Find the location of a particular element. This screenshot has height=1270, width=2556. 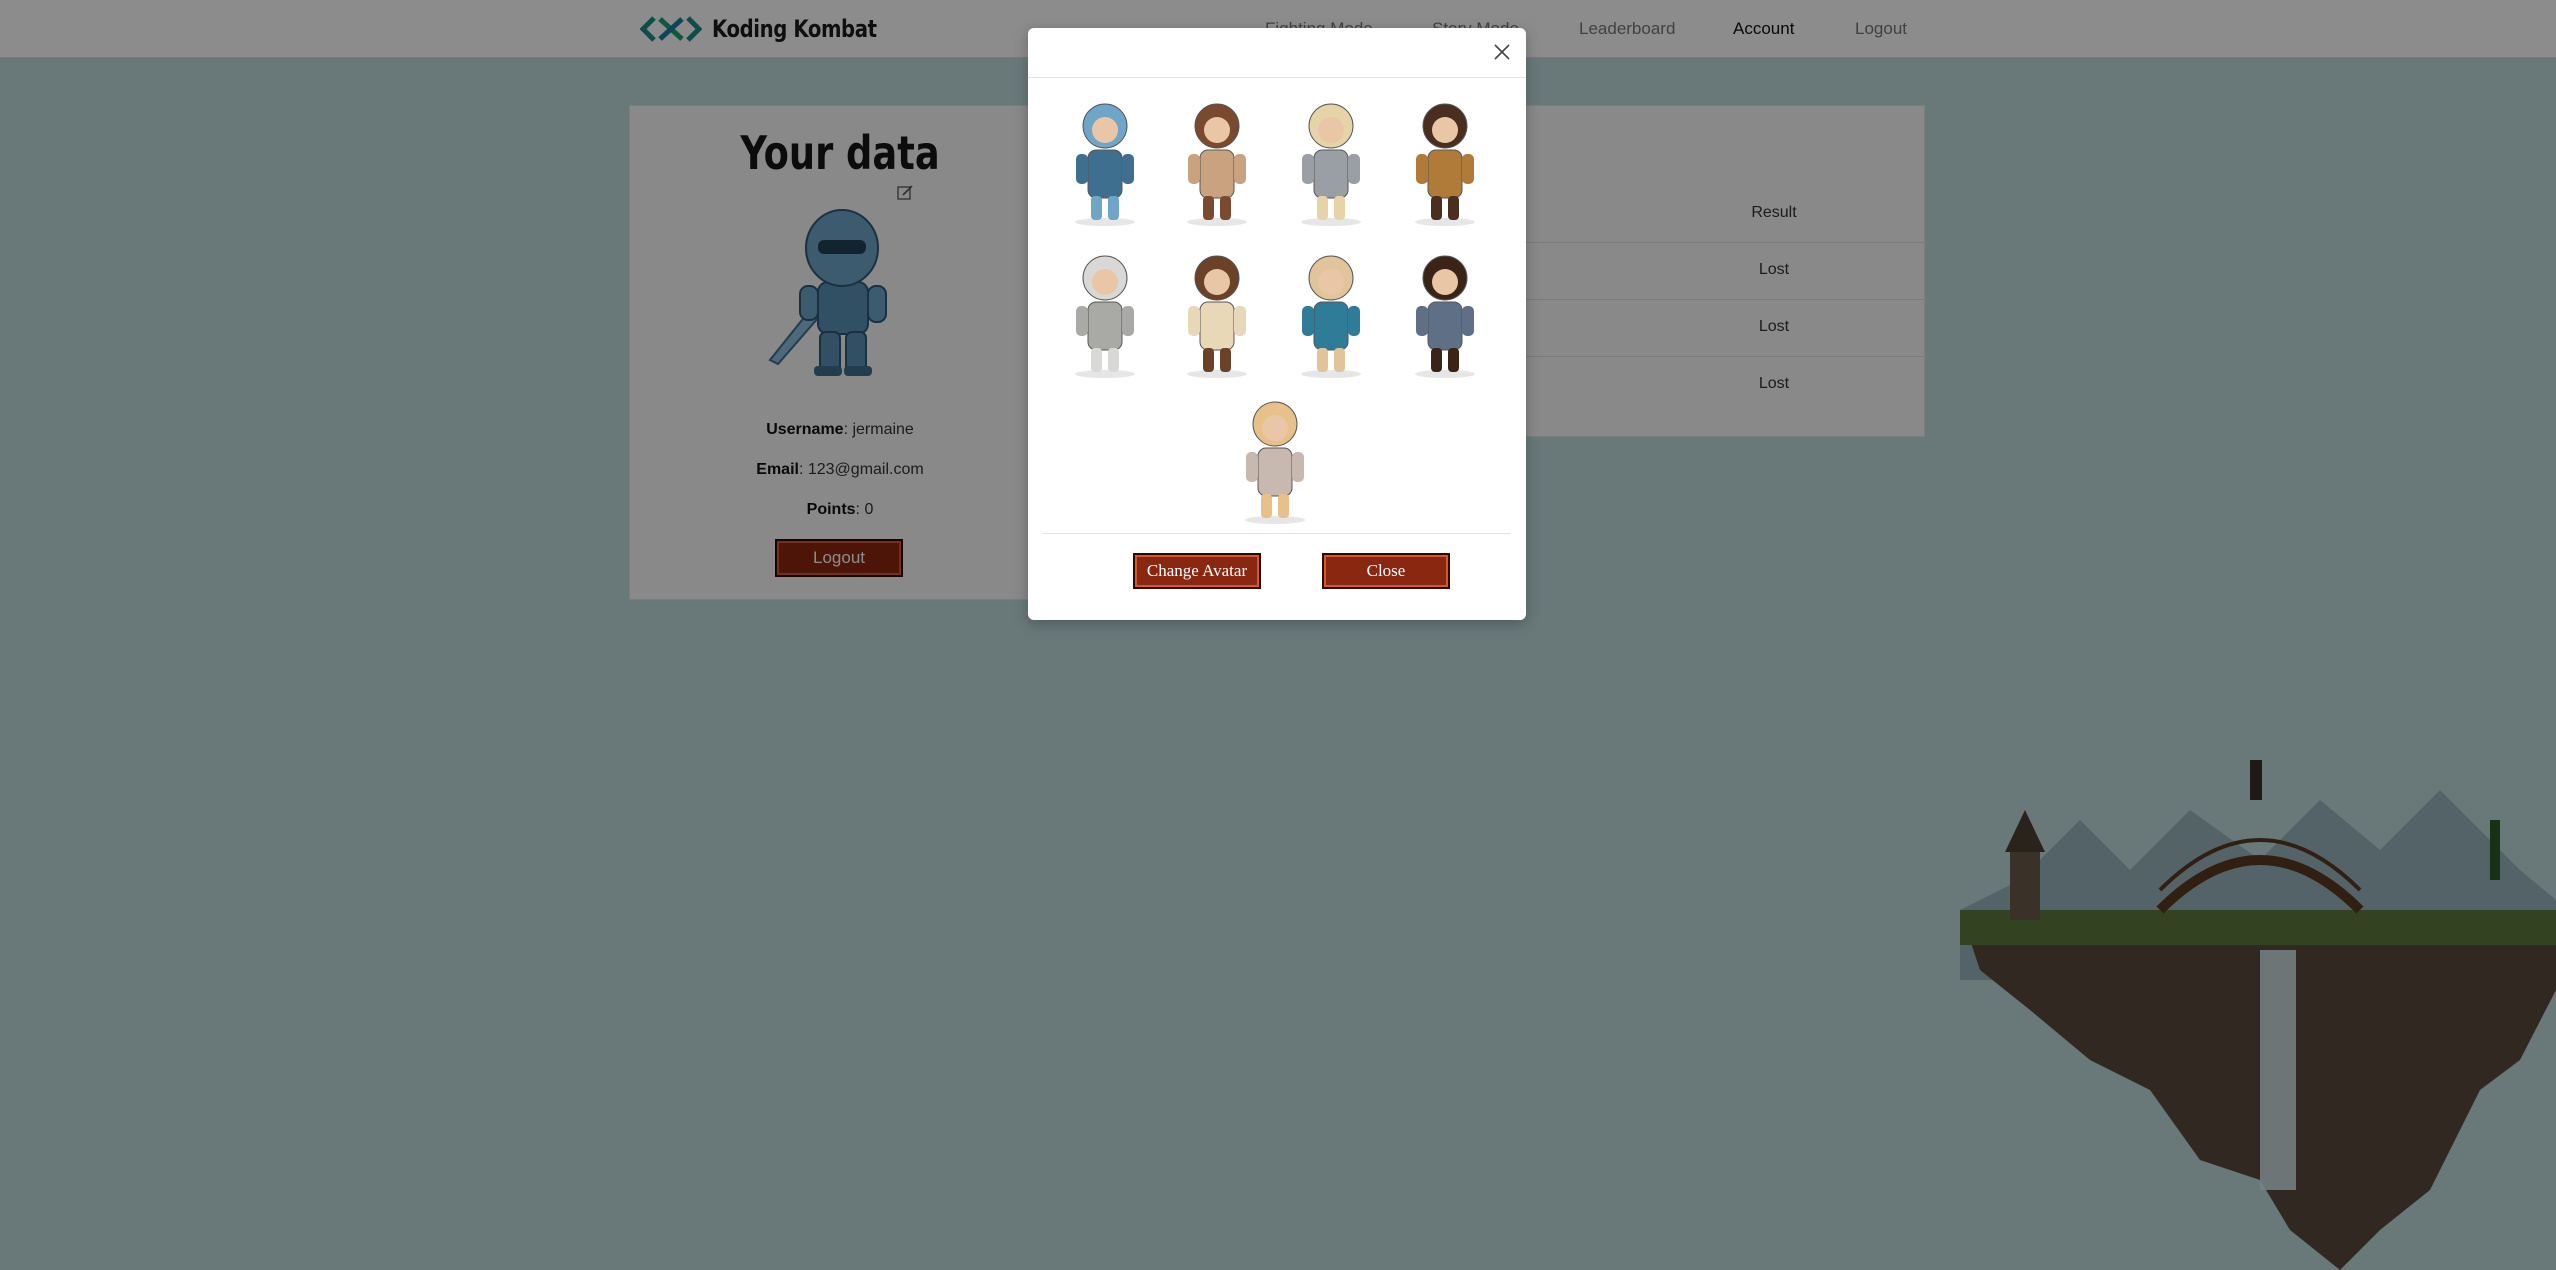

close-button: Close is located at coordinates (1386, 571).